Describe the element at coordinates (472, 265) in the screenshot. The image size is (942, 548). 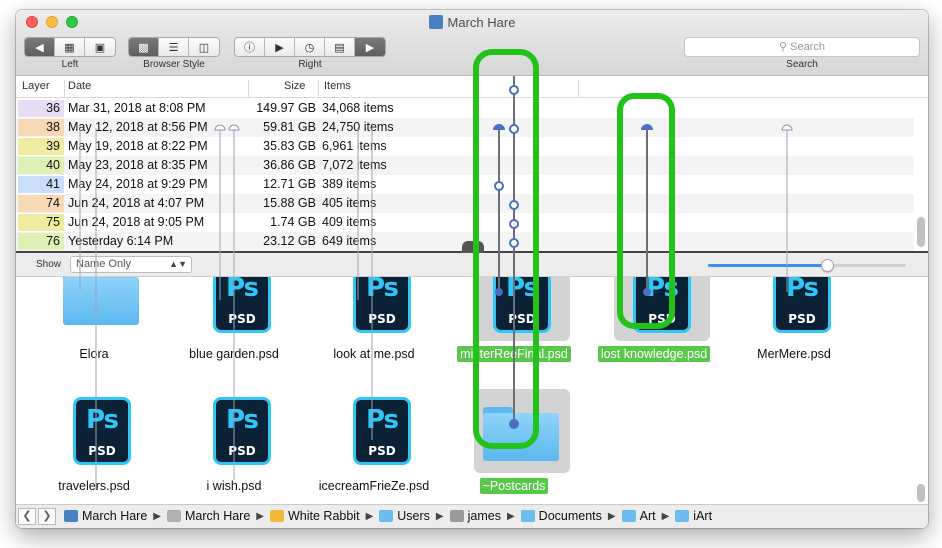
I see `show-bar: Show Name Only ▲▼` at that location.